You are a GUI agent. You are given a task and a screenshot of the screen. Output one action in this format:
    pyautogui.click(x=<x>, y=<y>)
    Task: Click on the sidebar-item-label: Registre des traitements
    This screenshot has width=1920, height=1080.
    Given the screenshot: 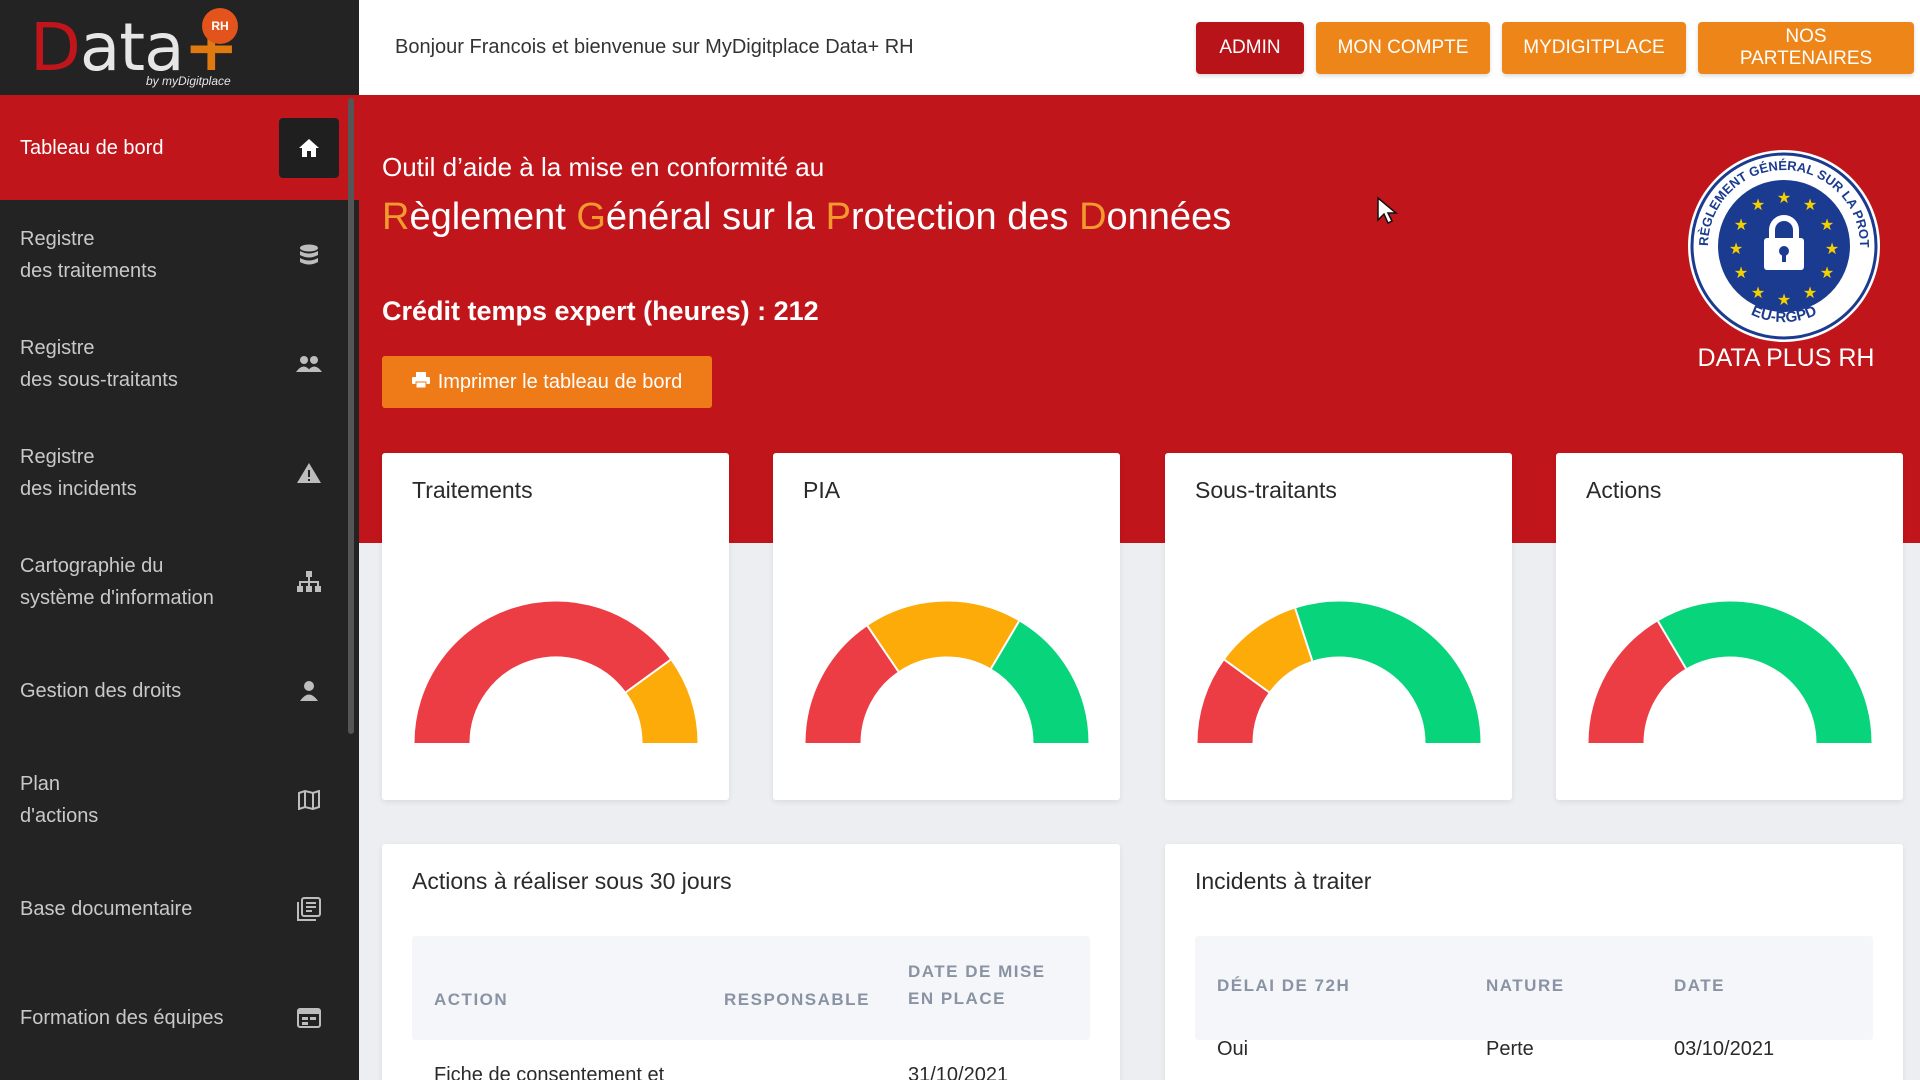 What is the action you would take?
    pyautogui.click(x=88, y=254)
    